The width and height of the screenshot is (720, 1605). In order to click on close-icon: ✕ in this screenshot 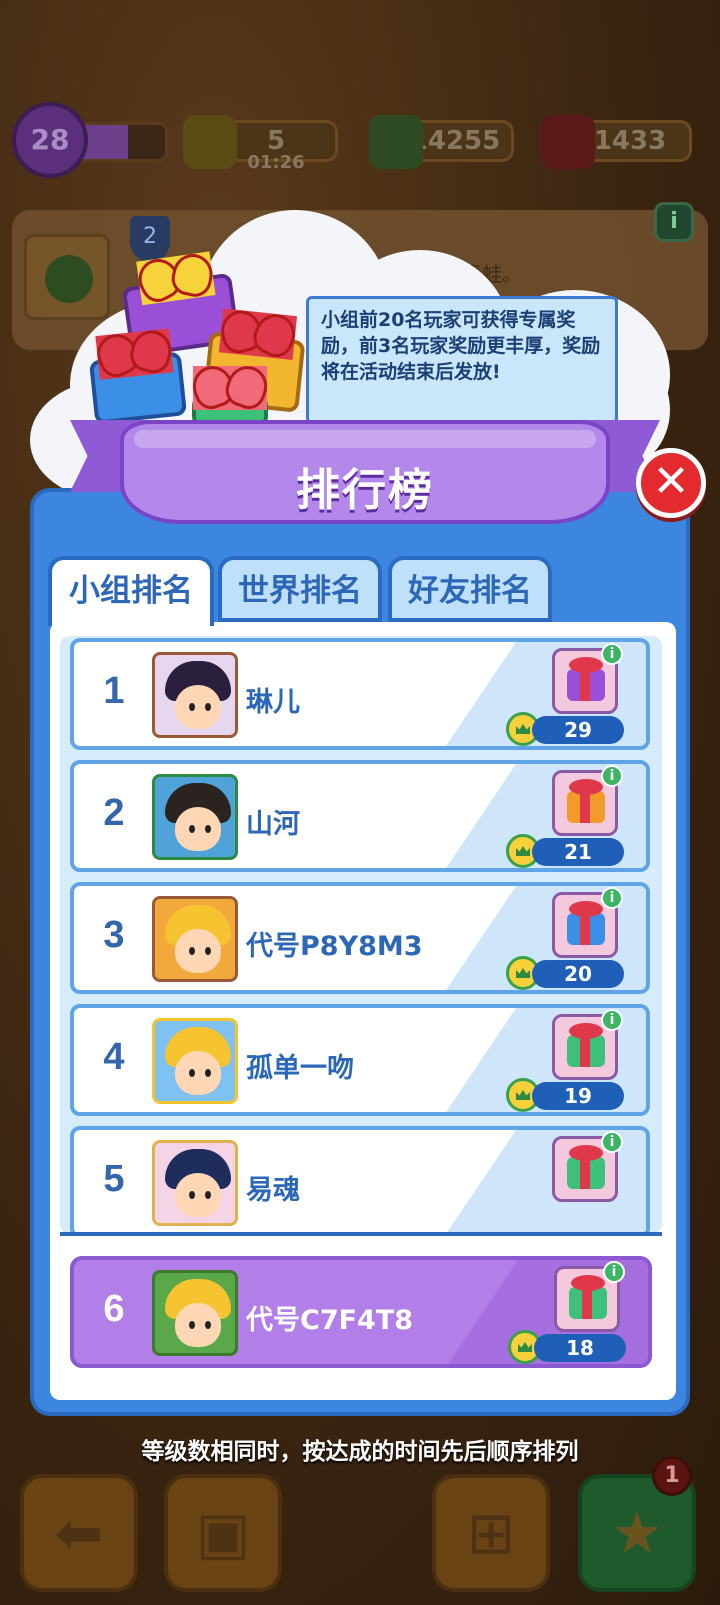, I will do `click(671, 481)`.